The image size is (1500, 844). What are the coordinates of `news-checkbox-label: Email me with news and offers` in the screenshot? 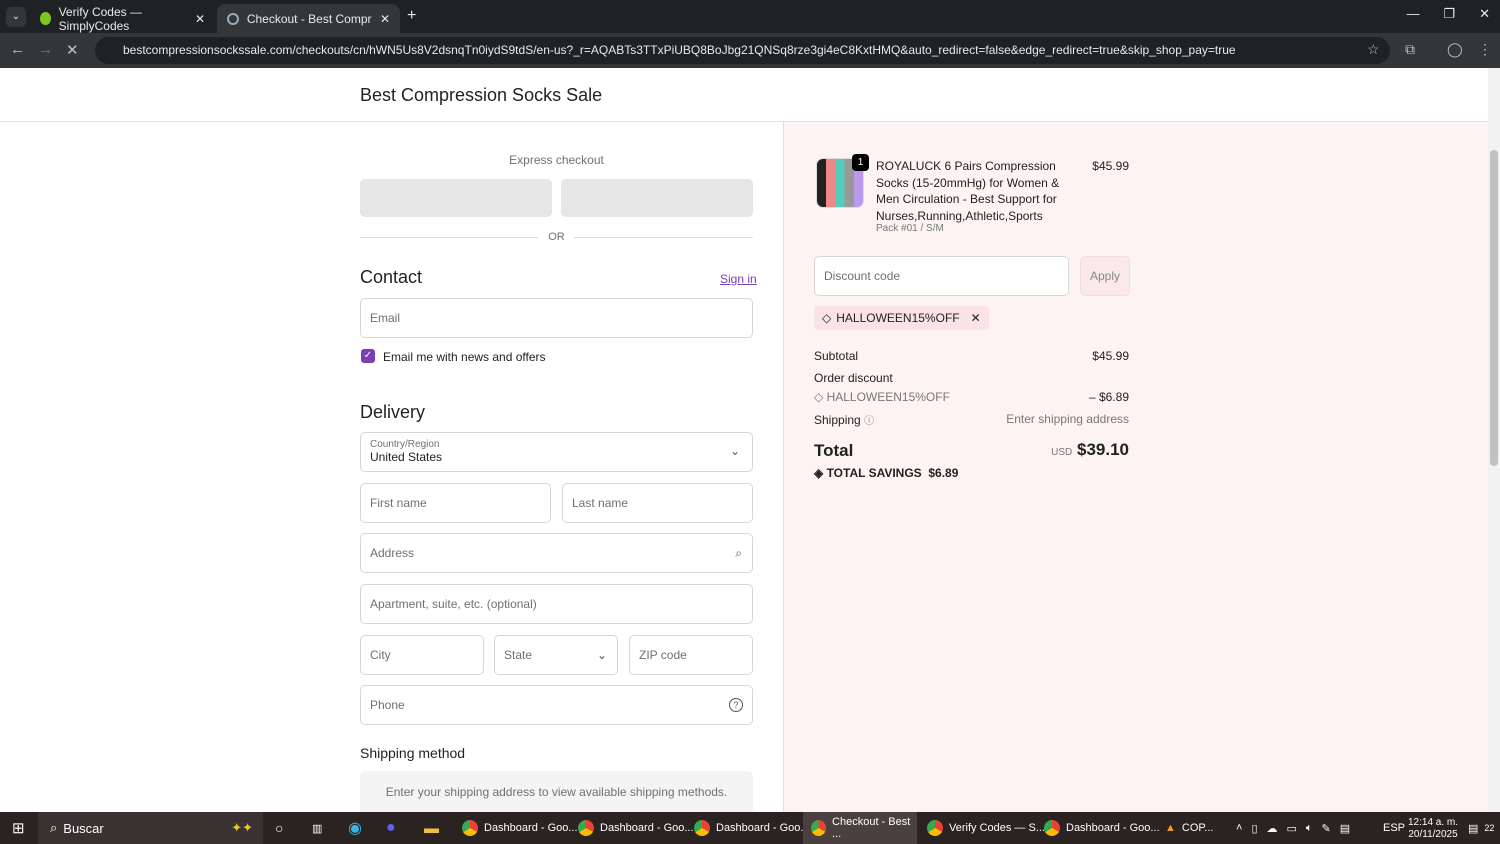 It's located at (464, 357).